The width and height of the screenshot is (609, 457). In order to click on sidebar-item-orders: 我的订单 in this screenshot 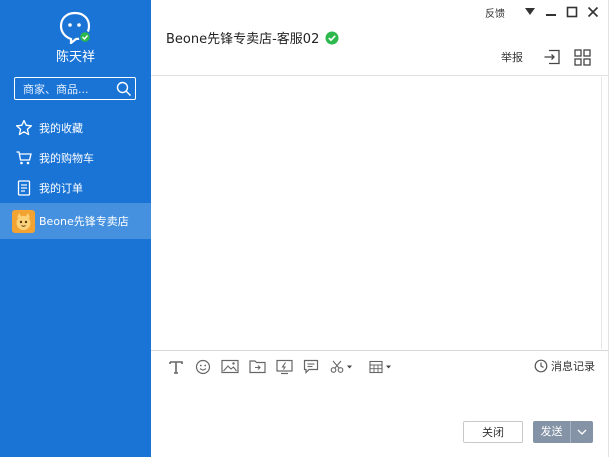, I will do `click(75, 188)`.